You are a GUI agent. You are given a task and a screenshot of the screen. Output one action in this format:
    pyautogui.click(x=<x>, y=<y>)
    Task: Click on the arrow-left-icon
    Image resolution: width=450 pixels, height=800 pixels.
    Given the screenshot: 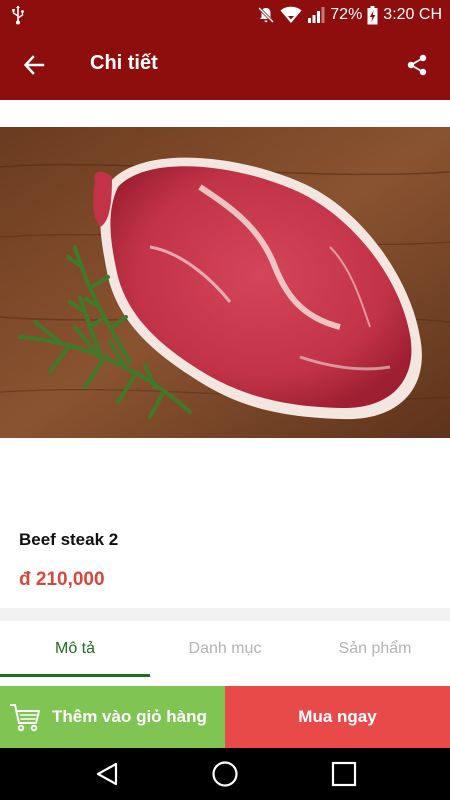 What is the action you would take?
    pyautogui.click(x=34, y=65)
    